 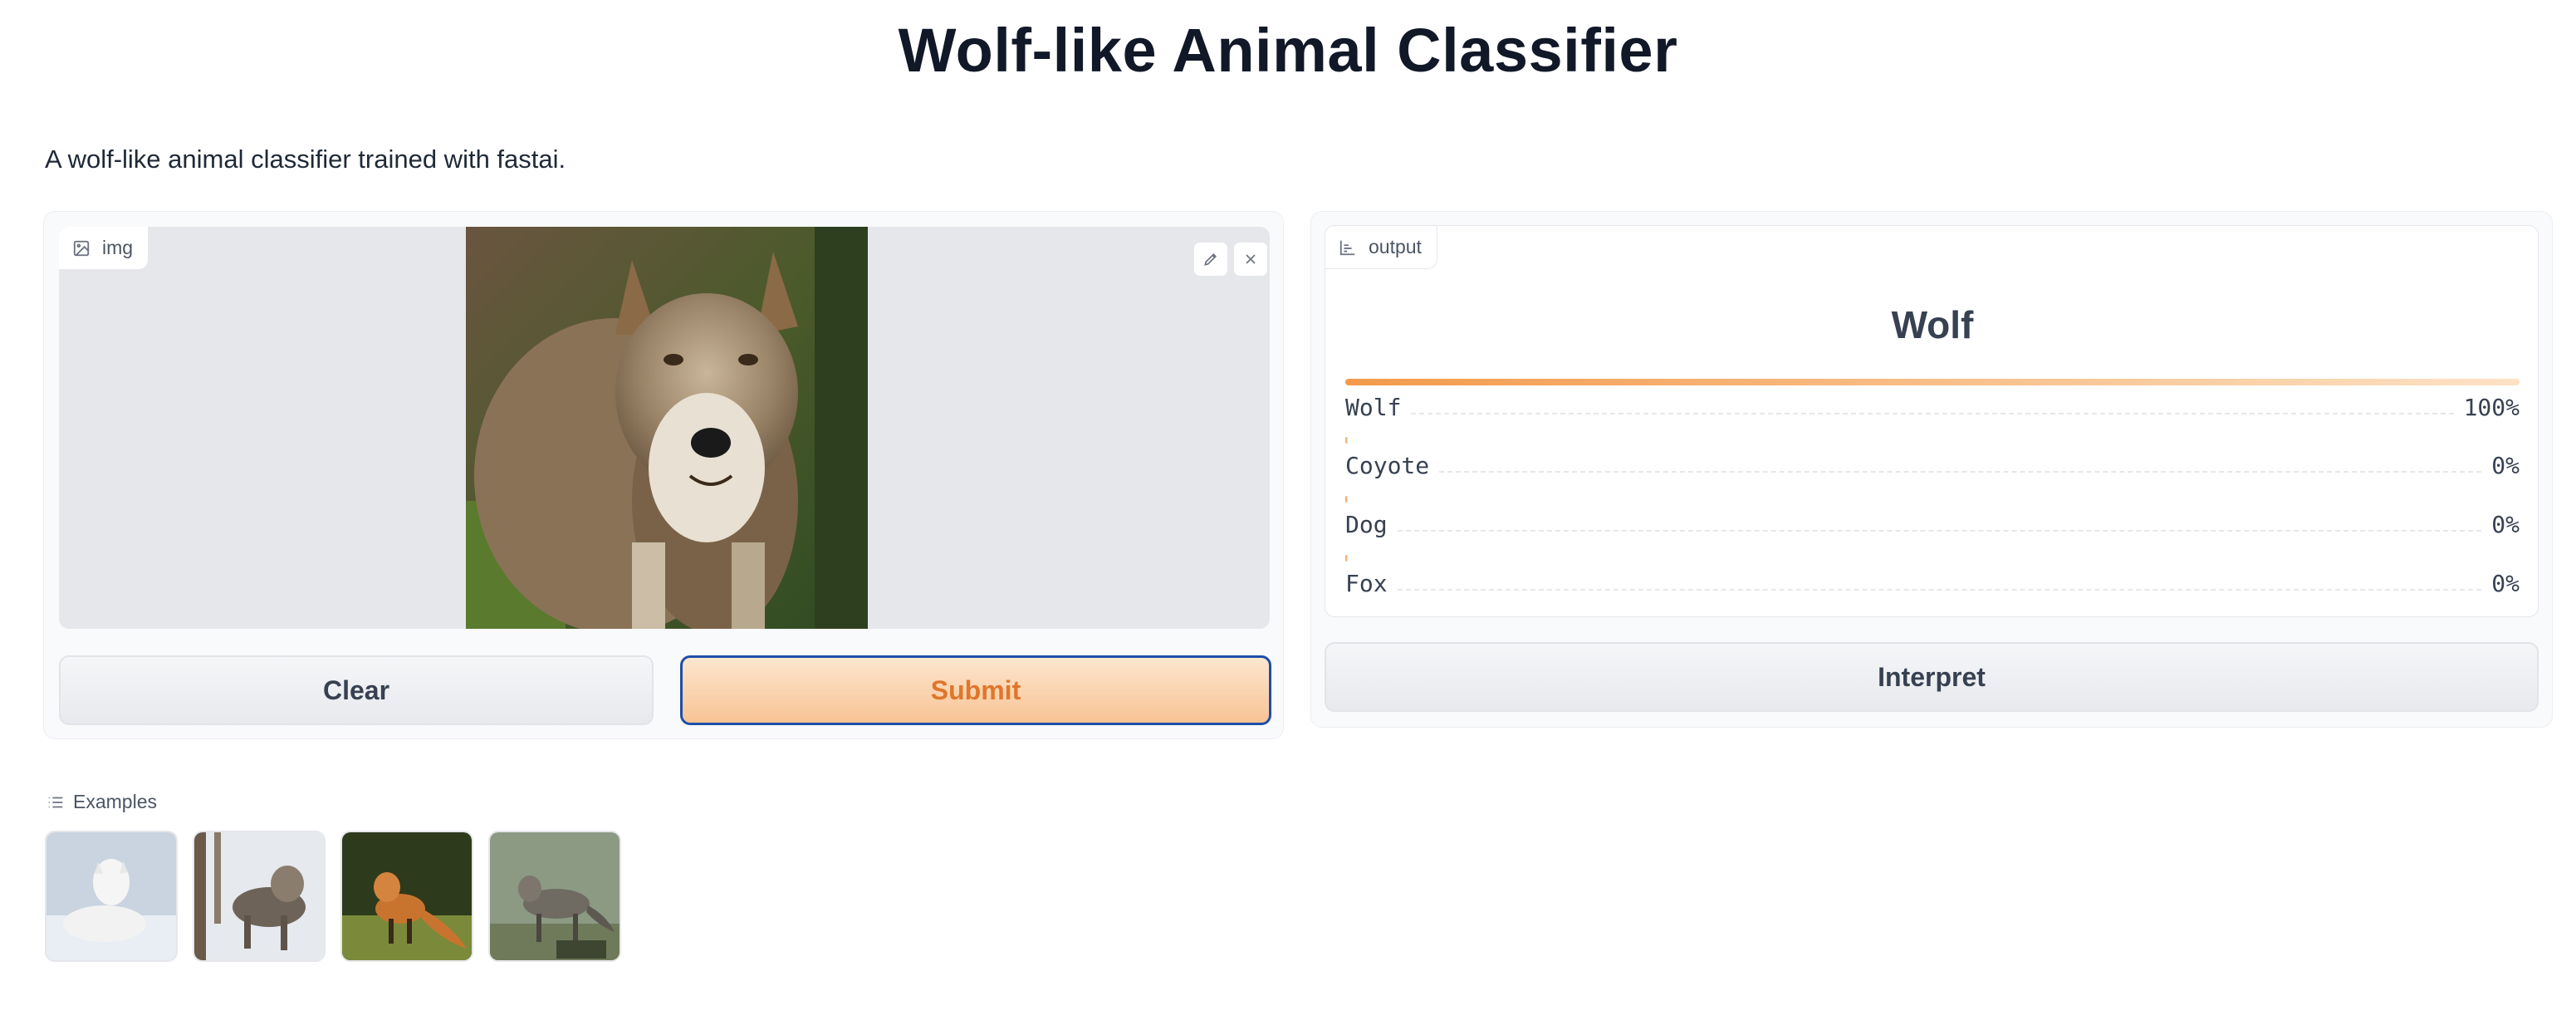 I want to click on confidence-label: Dog, so click(x=1366, y=524).